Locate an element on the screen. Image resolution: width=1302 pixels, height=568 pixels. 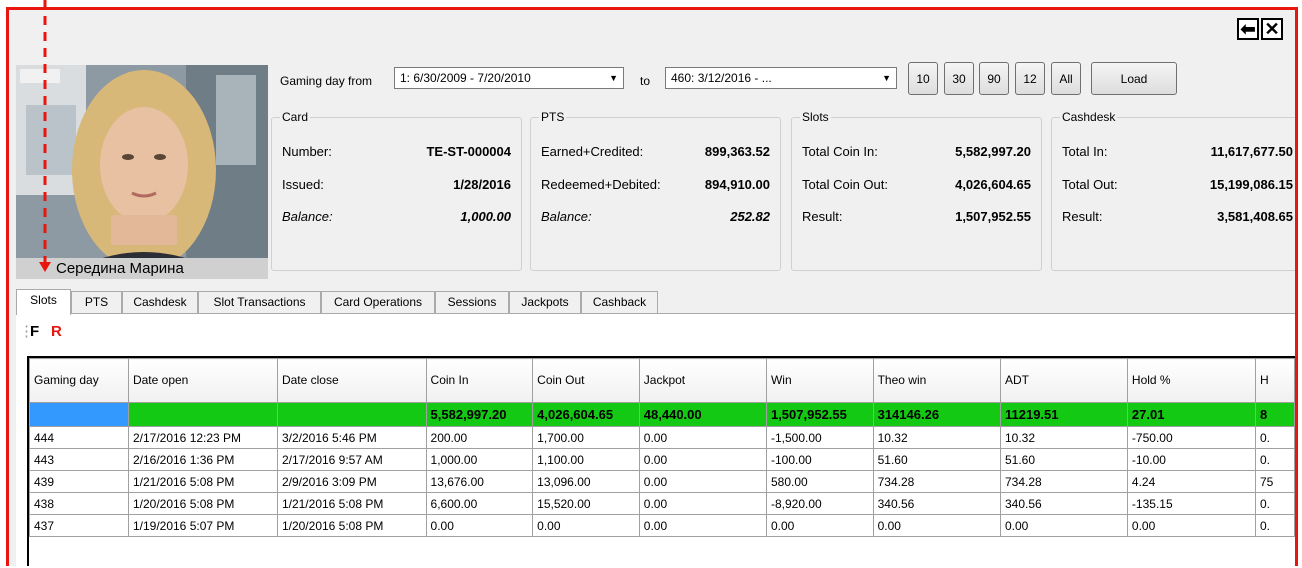
table-cell: 13,676.00 is located at coordinates (479, 481).